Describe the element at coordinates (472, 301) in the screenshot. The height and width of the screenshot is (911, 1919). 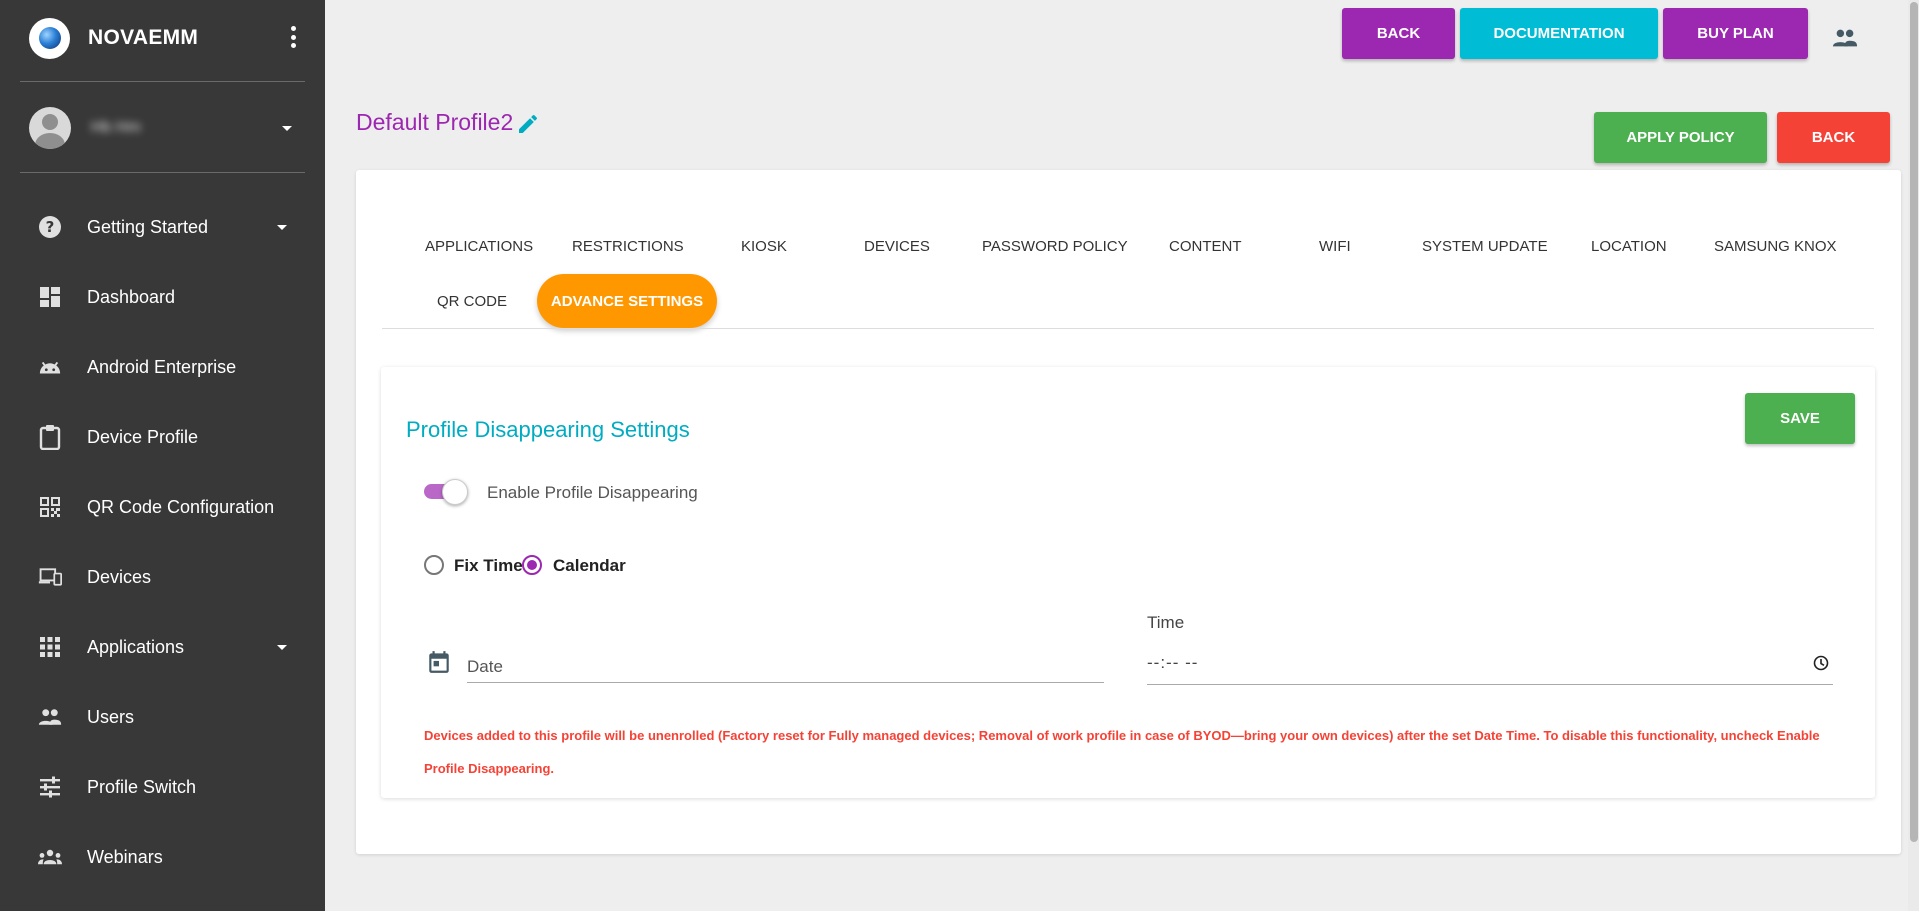
I see `tab-qr-code: QR CODE` at that location.